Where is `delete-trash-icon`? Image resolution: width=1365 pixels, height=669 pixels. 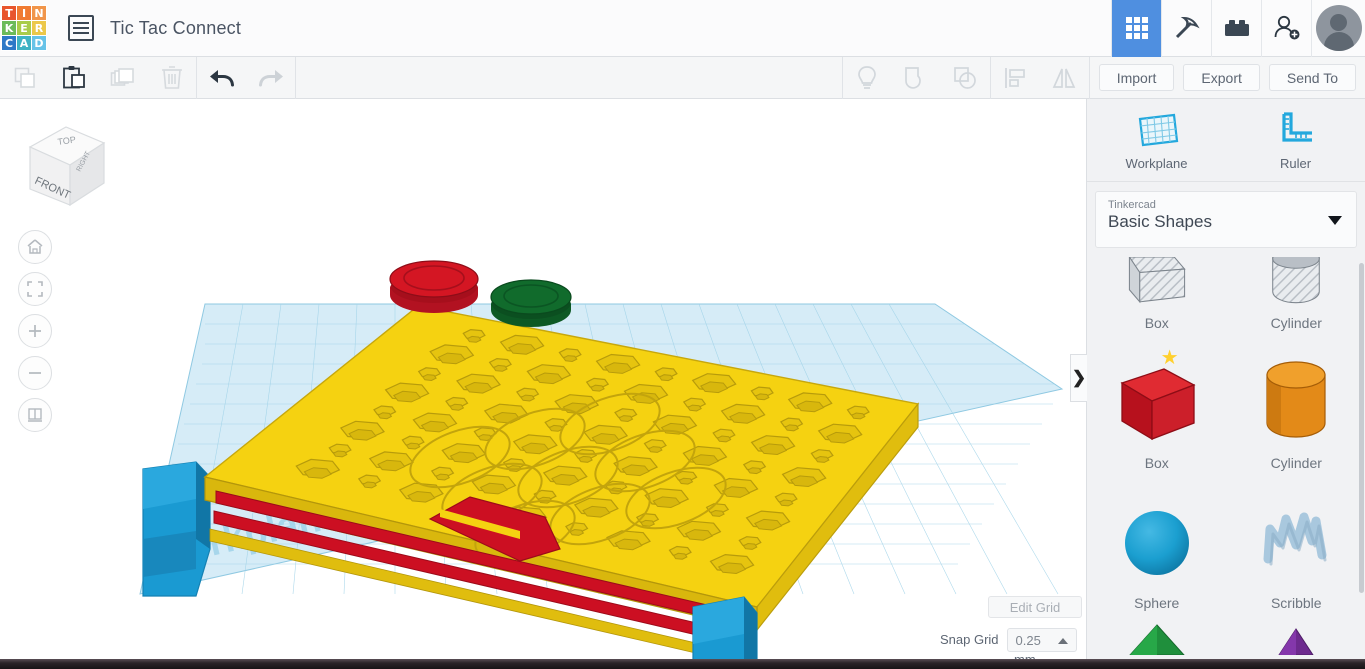
delete-trash-icon is located at coordinates (171, 78).